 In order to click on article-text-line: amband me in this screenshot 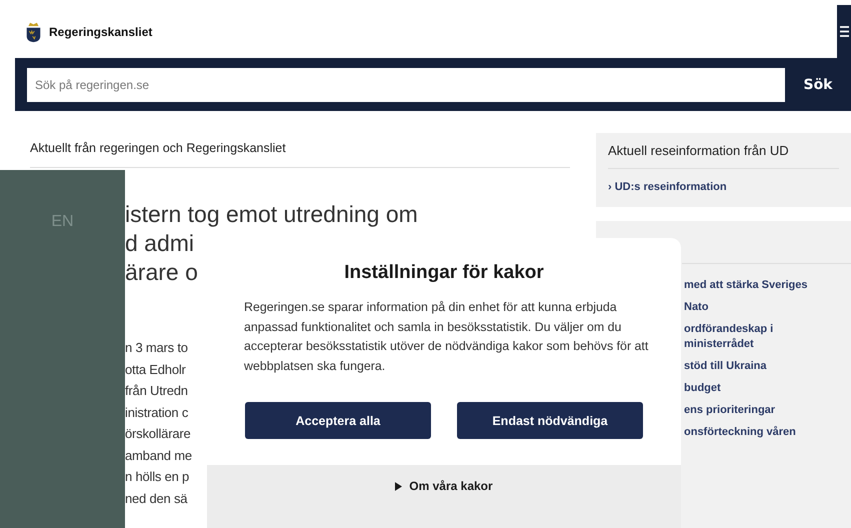, I will do `click(158, 455)`.